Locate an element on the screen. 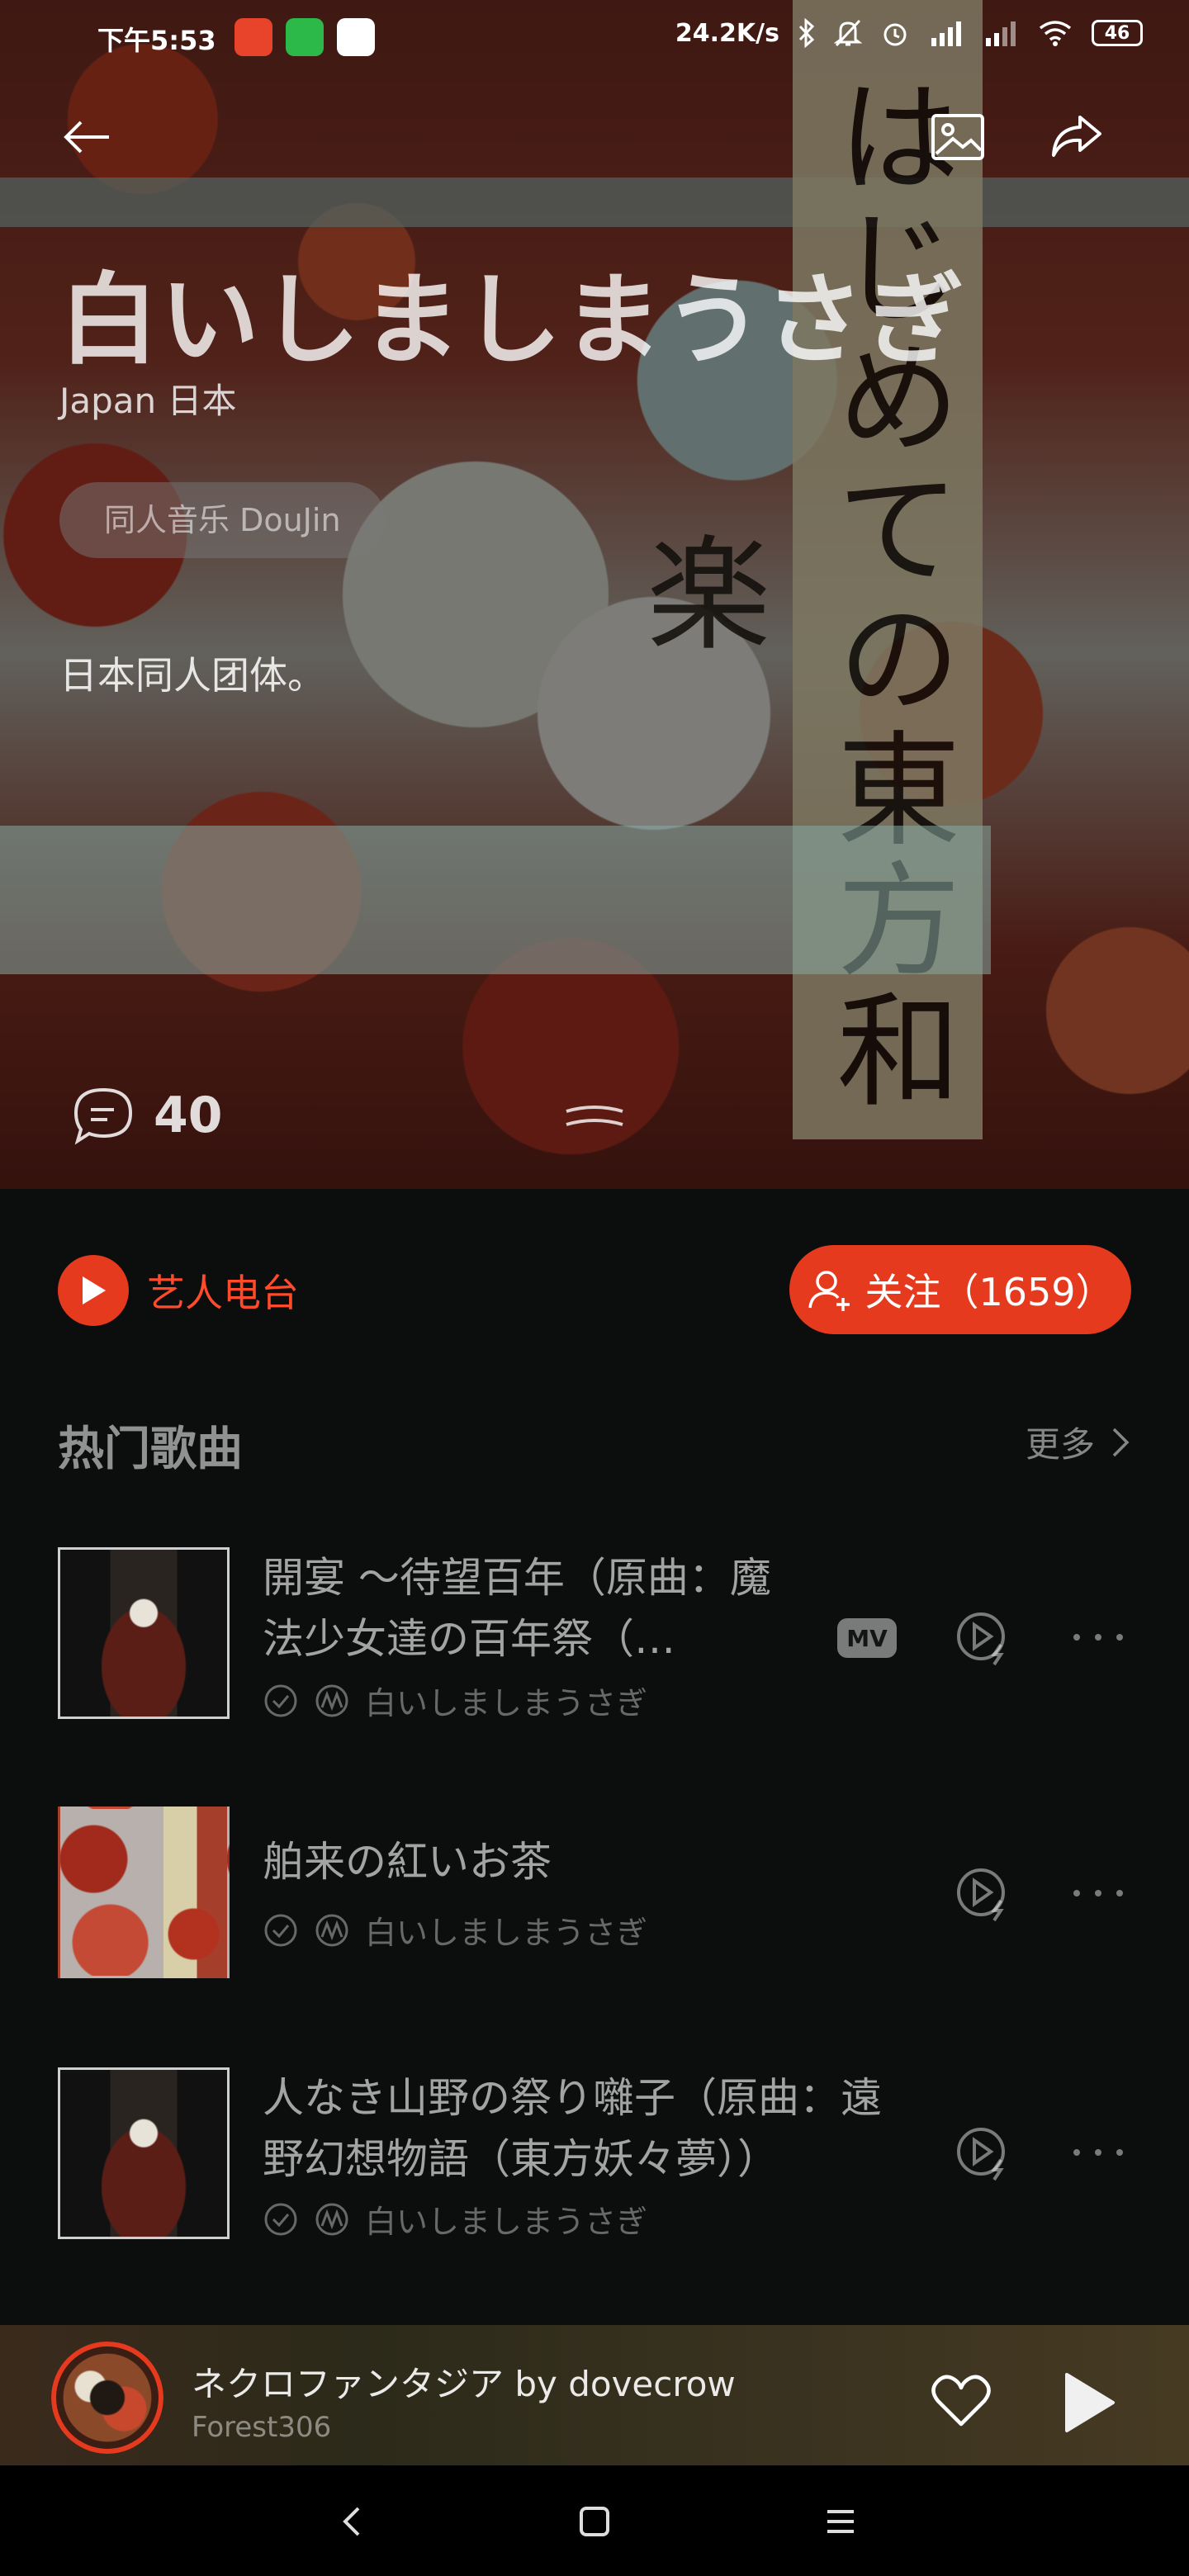  follow-label: 关注（1659） is located at coordinates (989, 1292).